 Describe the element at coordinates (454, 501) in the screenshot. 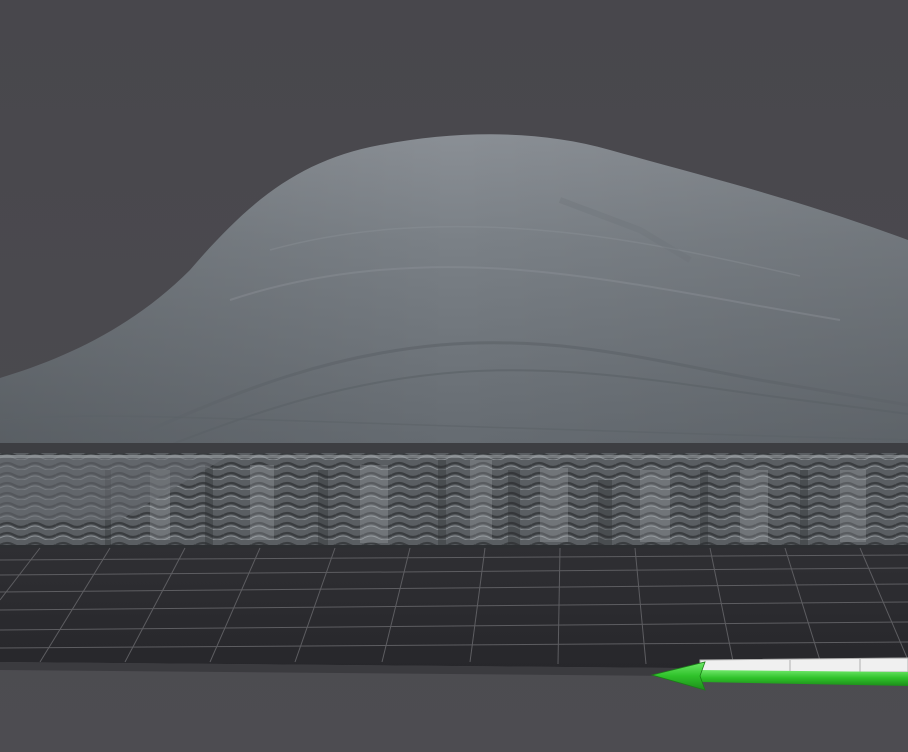

I see `printed-layers` at that location.